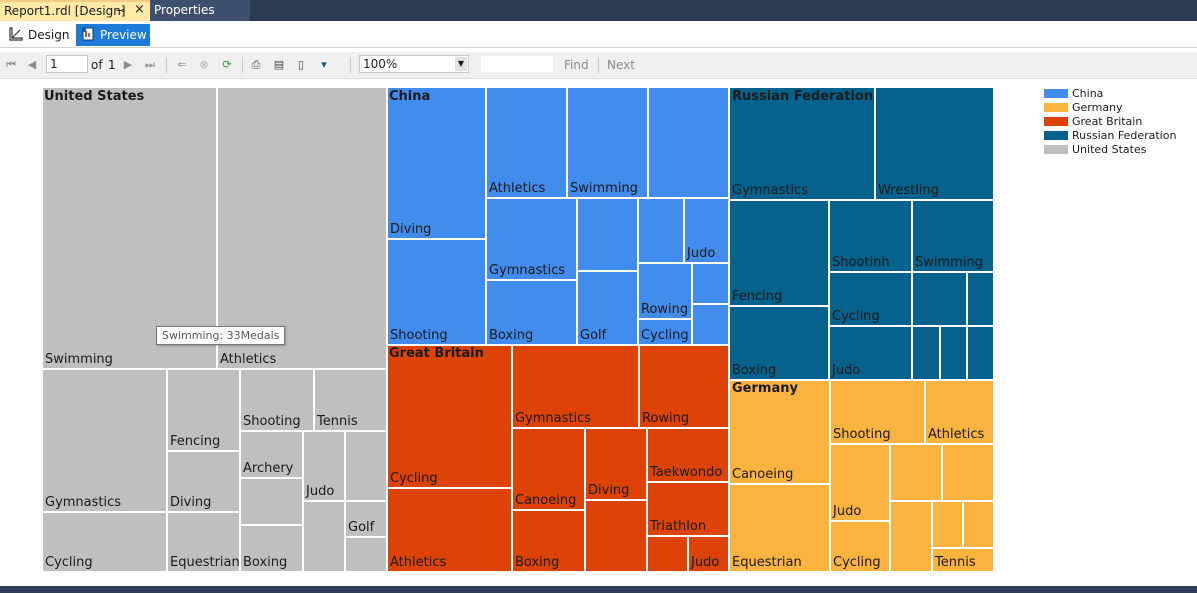 Image resolution: width=1197 pixels, height=593 pixels. Describe the element at coordinates (324, 65) in the screenshot. I see `export-icon: ▾` at that location.